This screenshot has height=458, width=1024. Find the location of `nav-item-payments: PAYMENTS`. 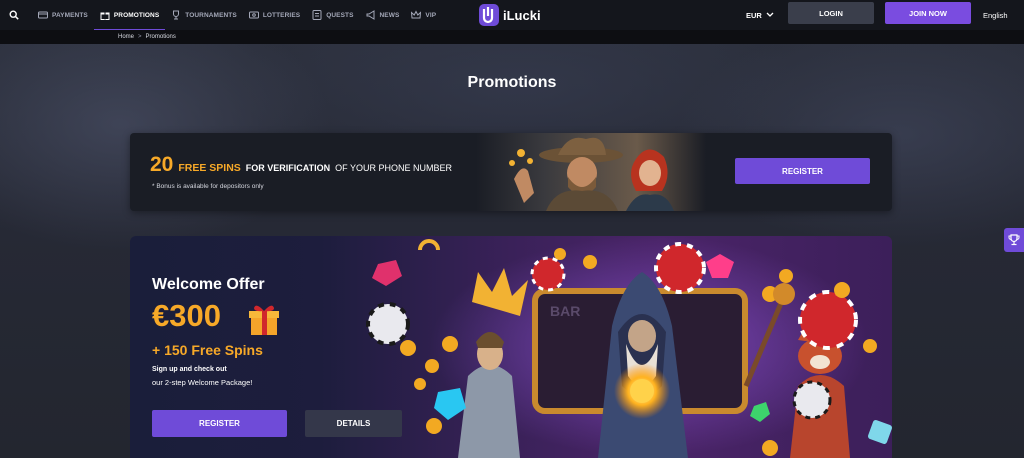

nav-item-payments: PAYMENTS is located at coordinates (63, 15).